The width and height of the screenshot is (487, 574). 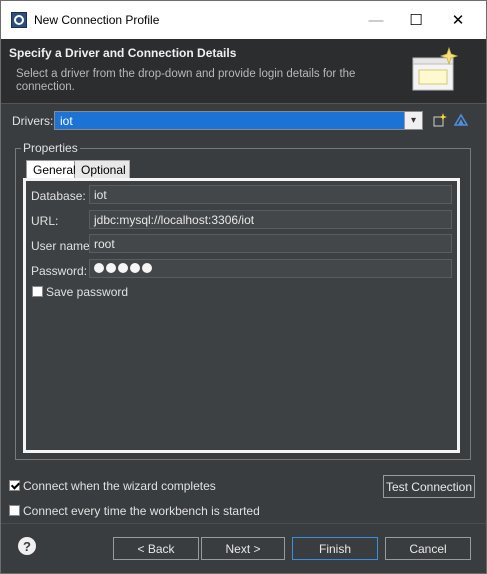 I want to click on drivers-selected-value: iot, so click(x=66, y=121).